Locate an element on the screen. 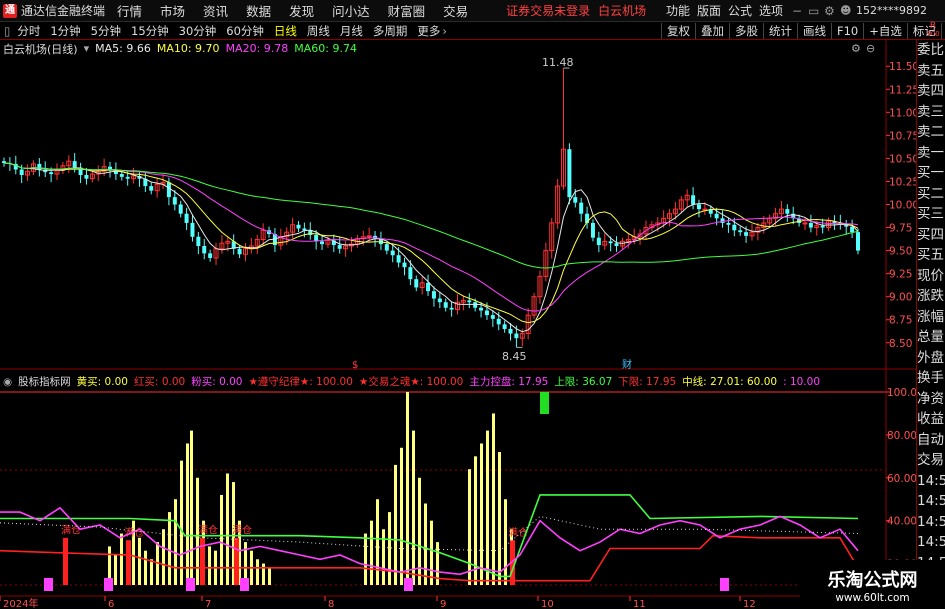 The image size is (945, 609). sidebar-item: 自动 is located at coordinates (931, 440).